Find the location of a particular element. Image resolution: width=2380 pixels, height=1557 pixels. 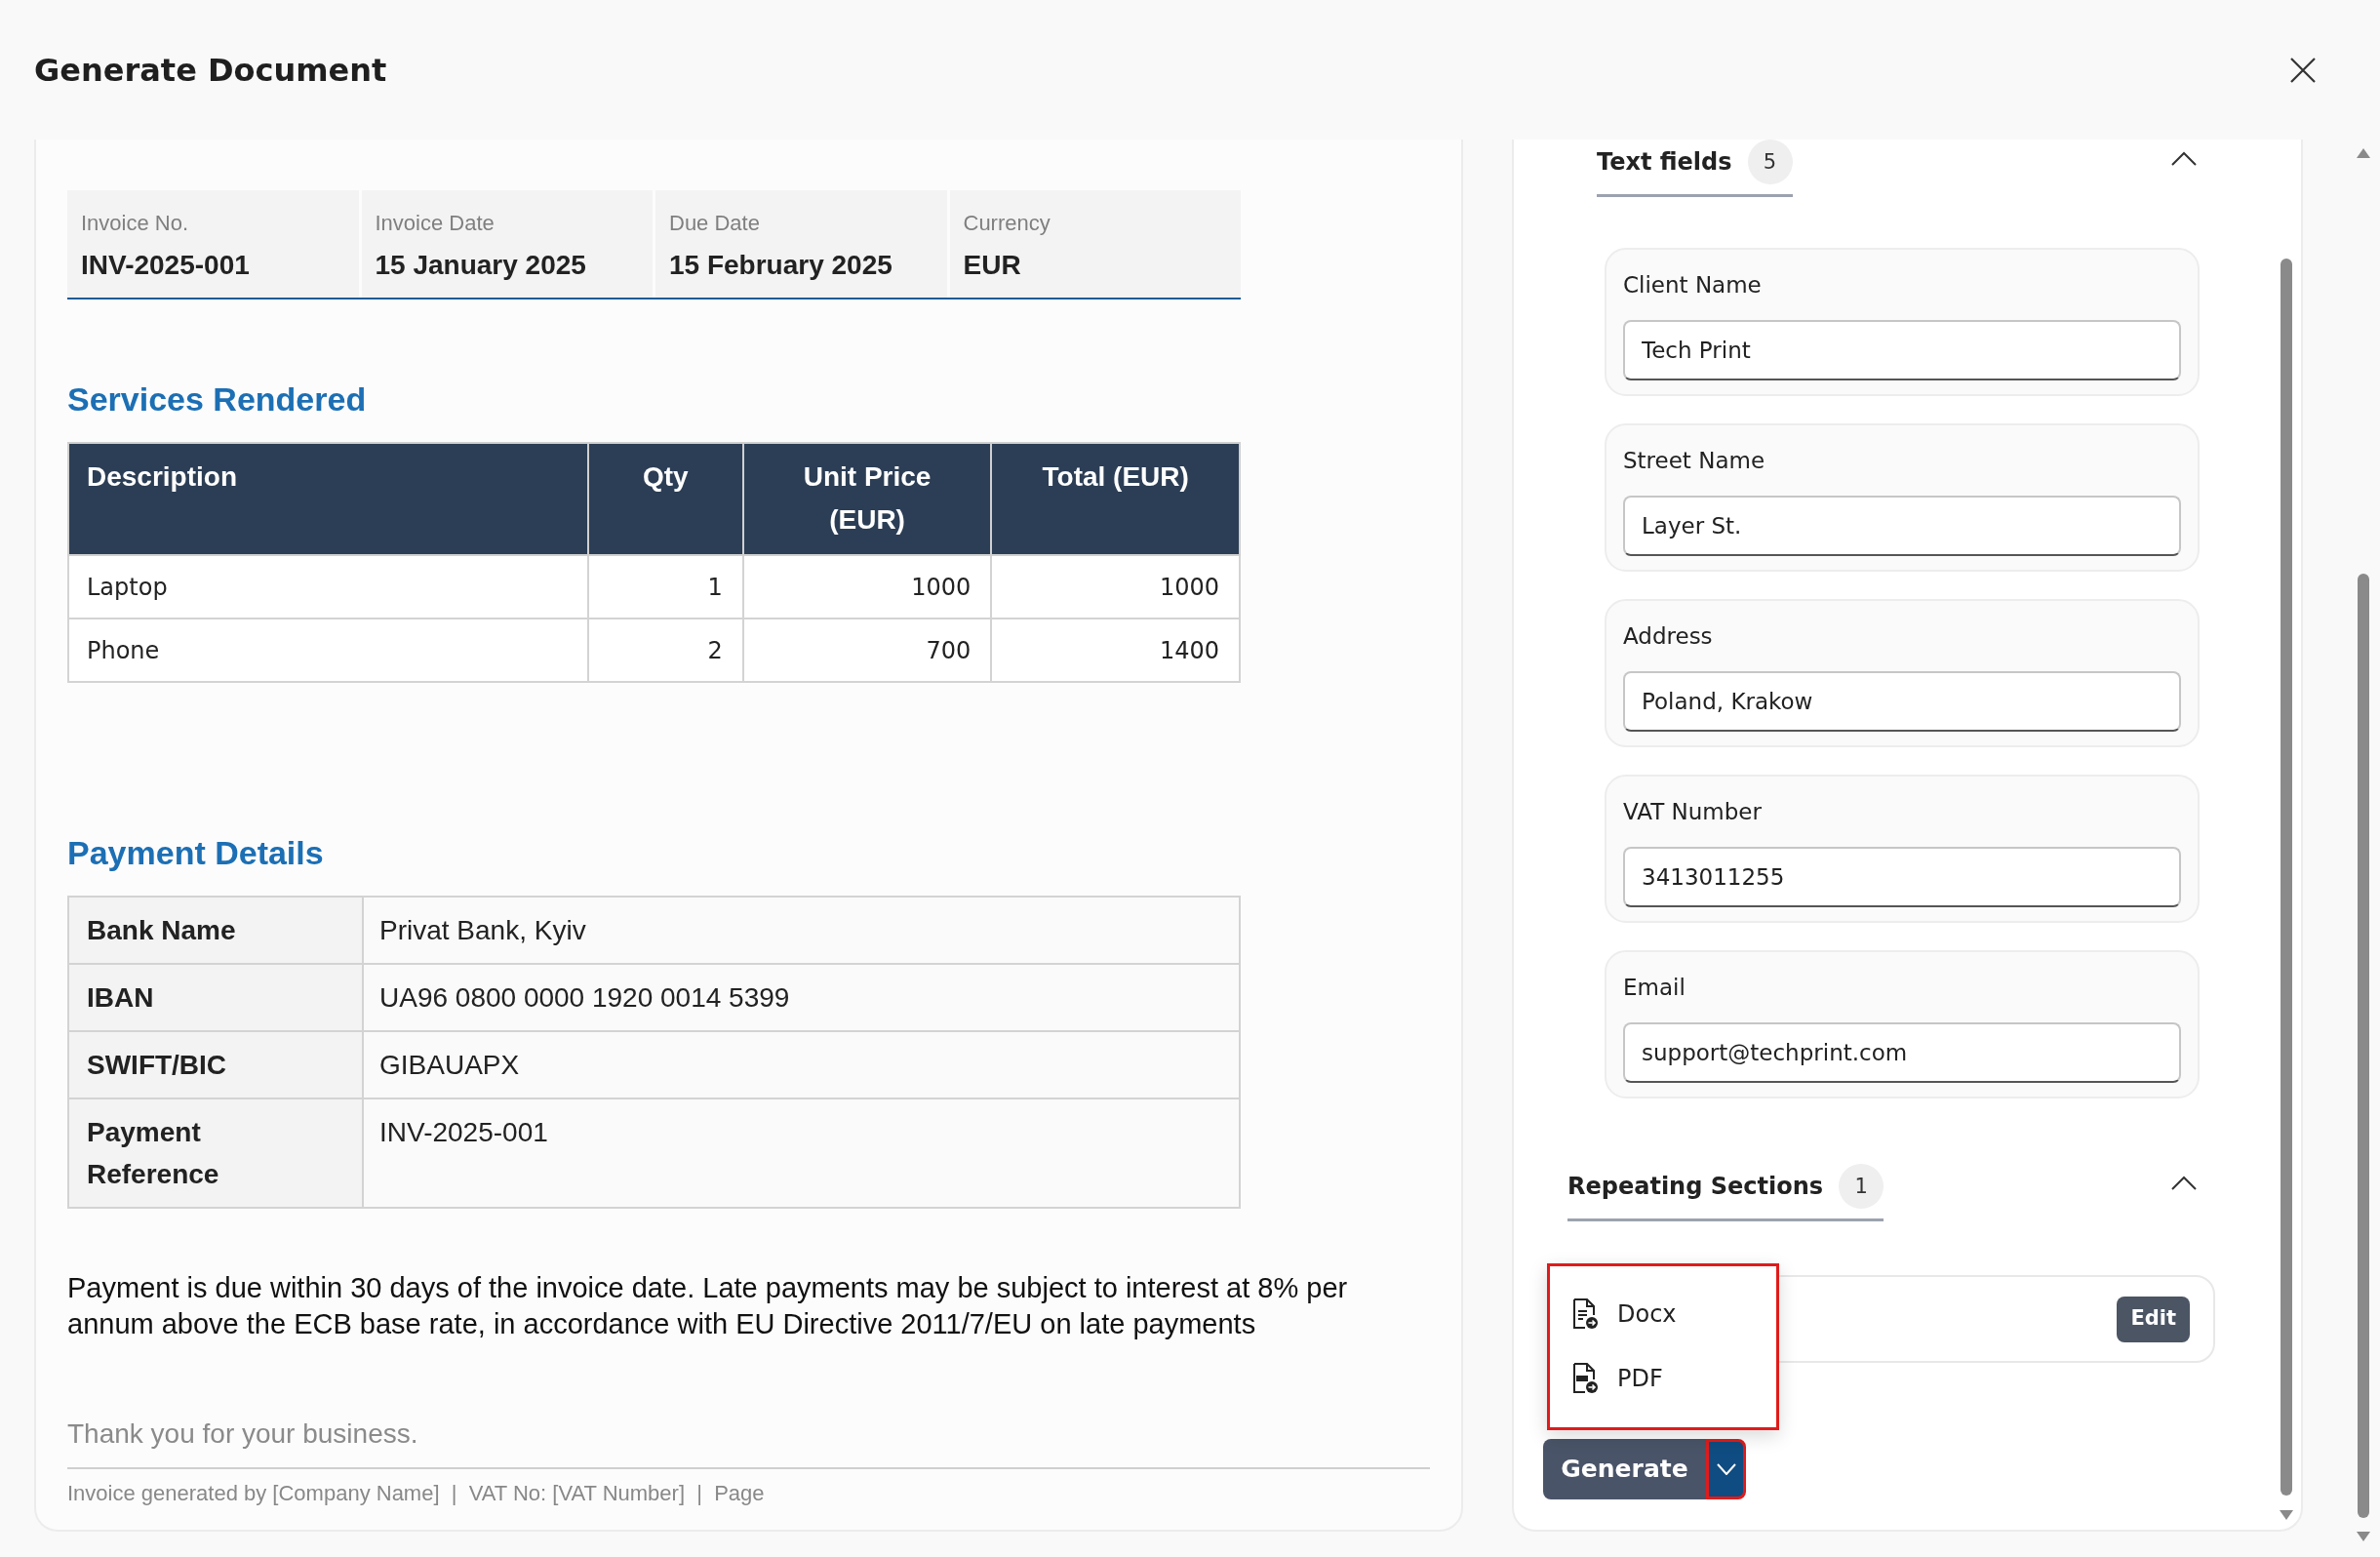

row-label: Bank Name is located at coordinates (215, 930).